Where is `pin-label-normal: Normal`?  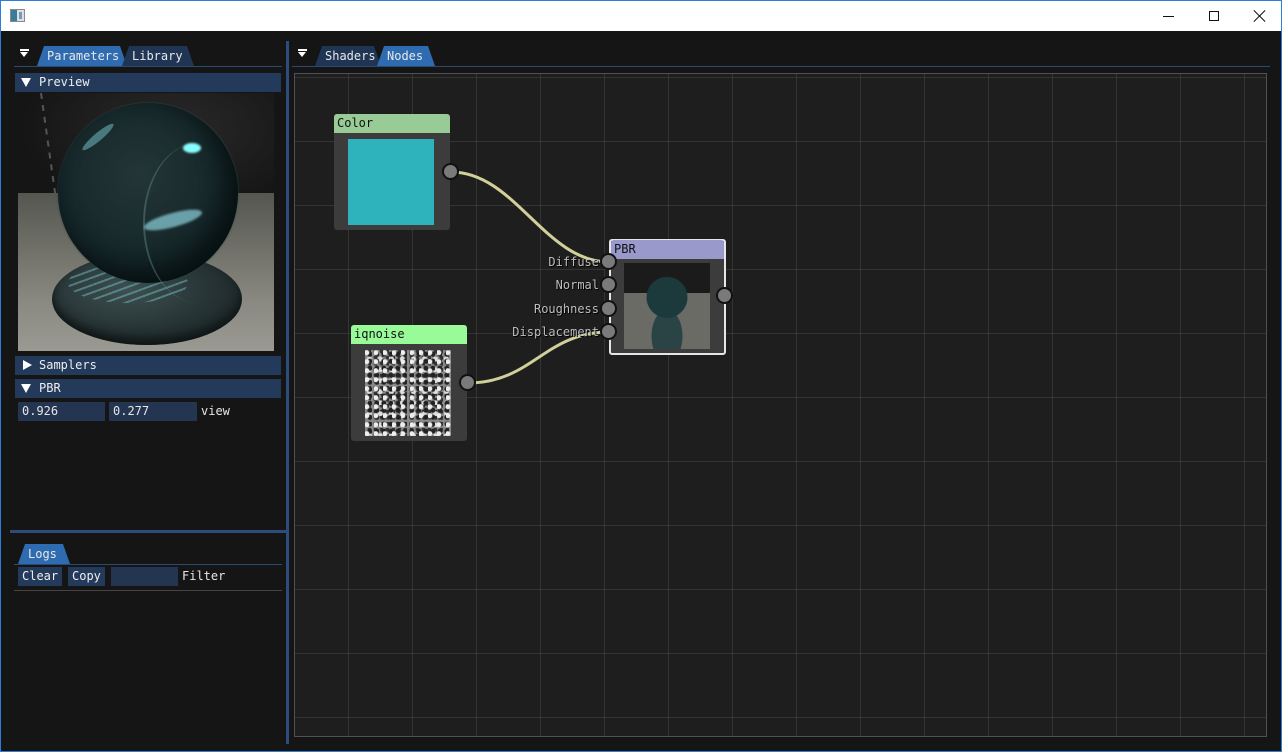 pin-label-normal: Normal is located at coordinates (577, 285).